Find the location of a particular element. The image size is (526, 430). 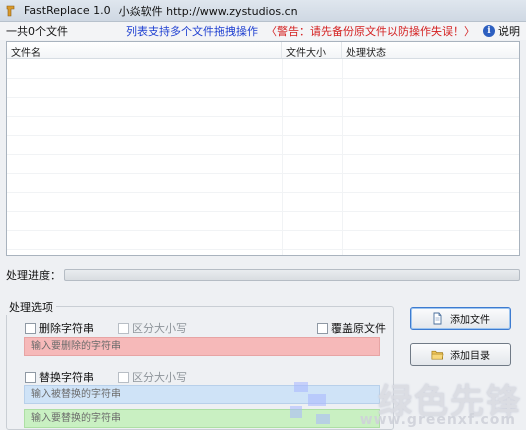

progress-row: 处理进度： is located at coordinates (263, 275).